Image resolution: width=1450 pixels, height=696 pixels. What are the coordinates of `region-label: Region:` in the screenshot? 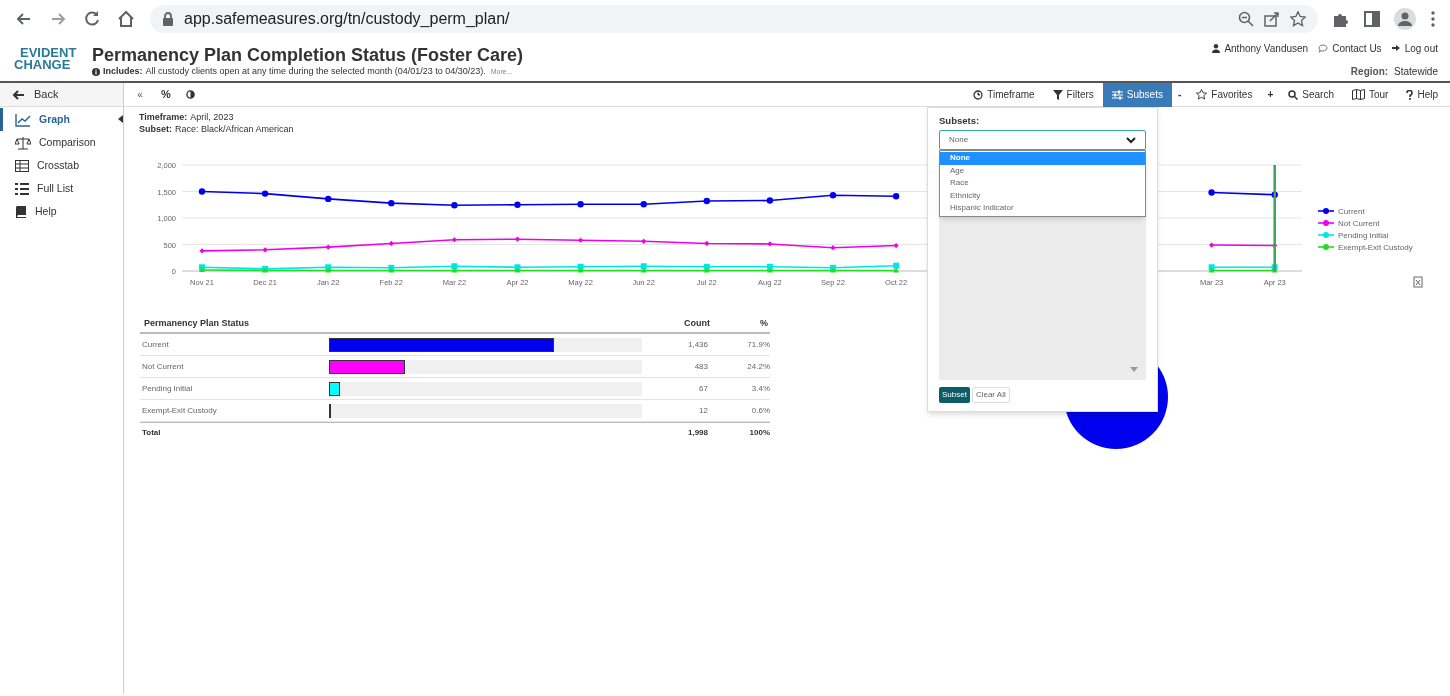 It's located at (1369, 72).